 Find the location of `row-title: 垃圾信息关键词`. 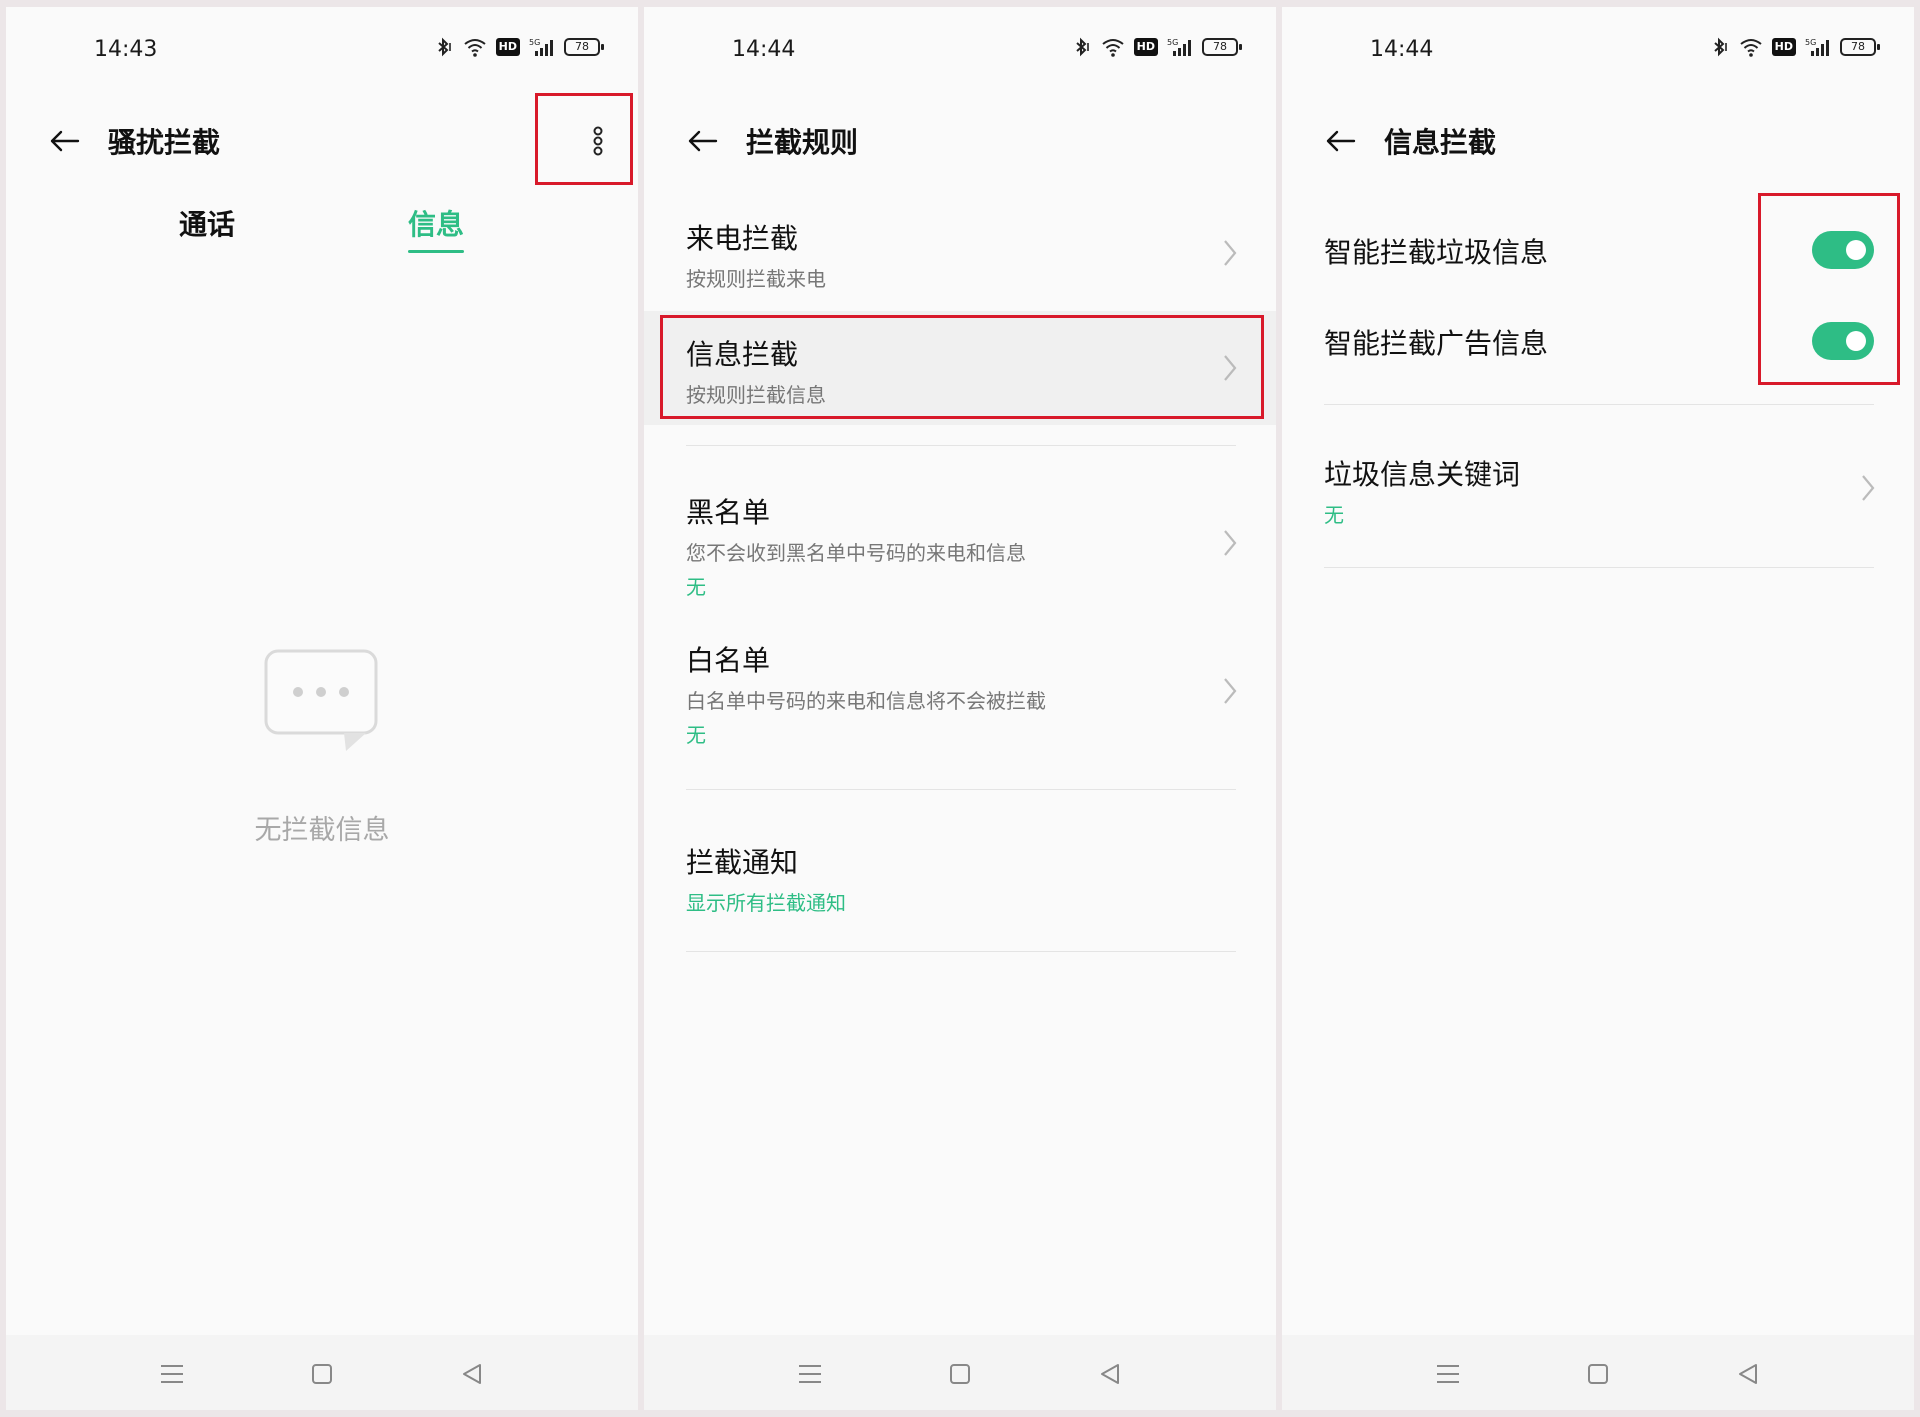

row-title: 垃圾信息关键词 is located at coordinates (1422, 474).